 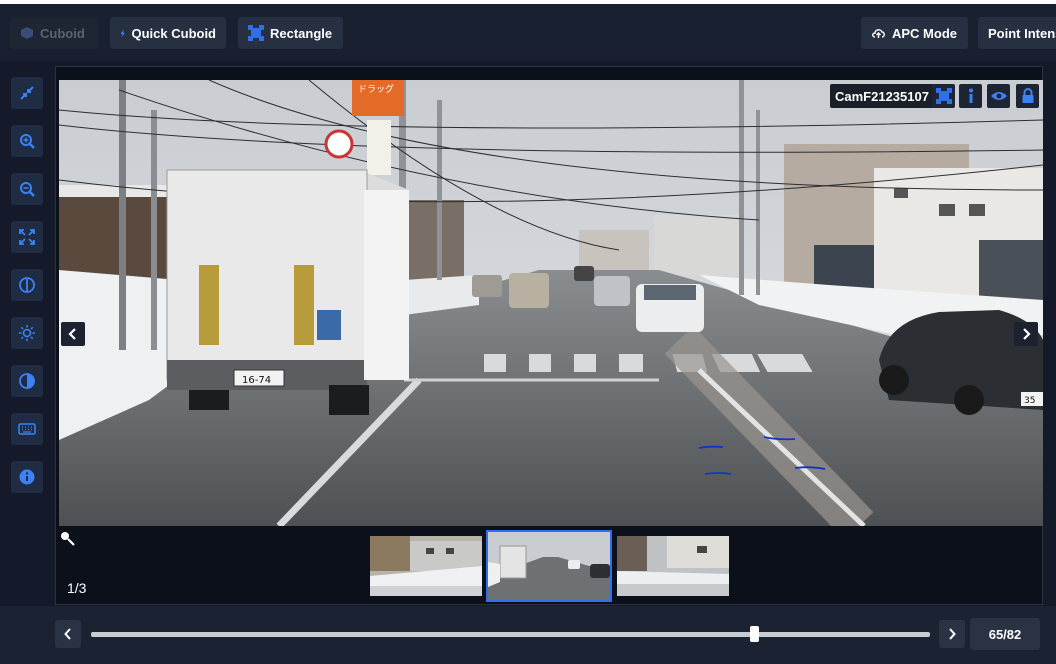 I want to click on zoom-out-icon, so click(x=27, y=189).